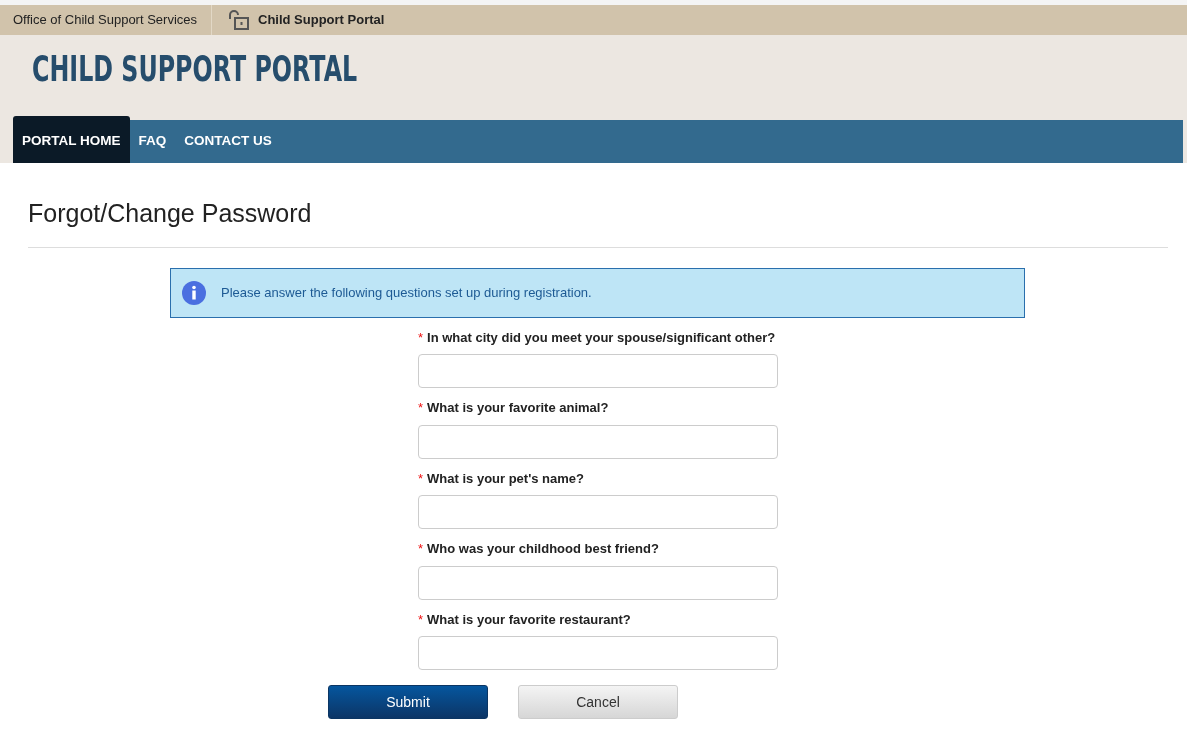 Image resolution: width=1187 pixels, height=747 pixels. Describe the element at coordinates (529, 619) in the screenshot. I see `question-label: What is your favorite restaurant?` at that location.